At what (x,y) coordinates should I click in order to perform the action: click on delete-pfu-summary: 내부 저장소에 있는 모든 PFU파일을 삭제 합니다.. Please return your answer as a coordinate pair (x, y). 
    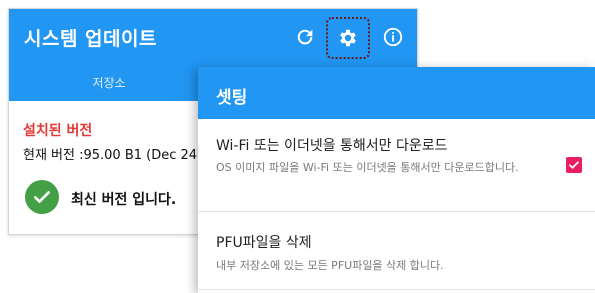
    Looking at the image, I should click on (330, 265).